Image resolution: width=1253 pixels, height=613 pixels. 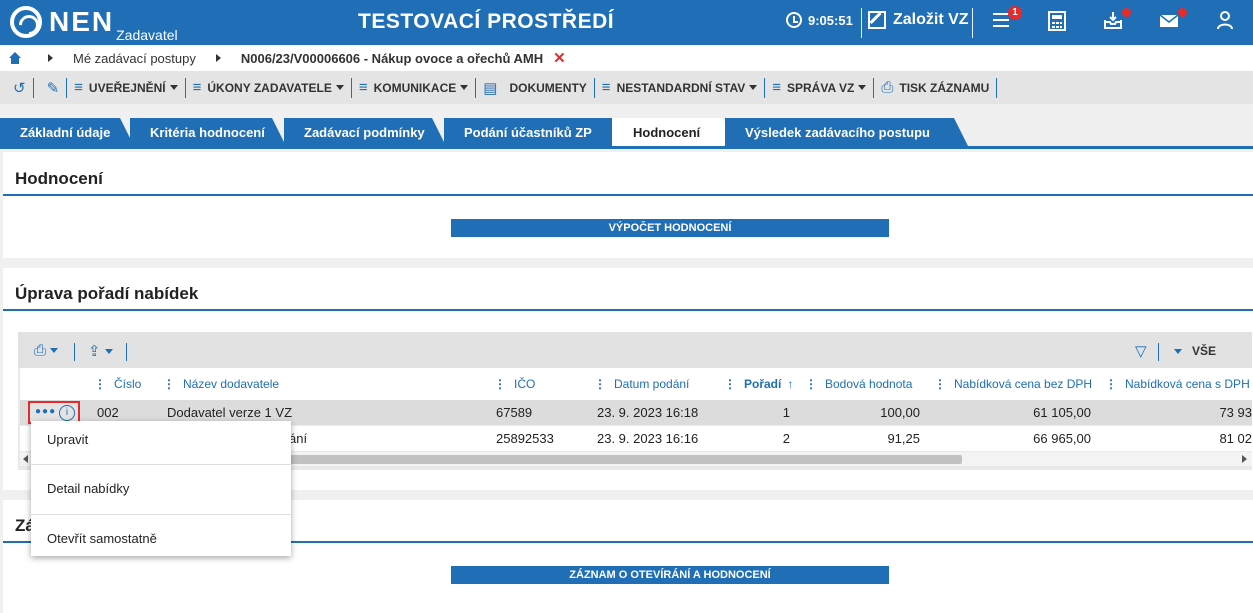 What do you see at coordinates (846, 132) in the screenshot?
I see `tab-vysledek: Výsledek zadávacího postupu` at bounding box center [846, 132].